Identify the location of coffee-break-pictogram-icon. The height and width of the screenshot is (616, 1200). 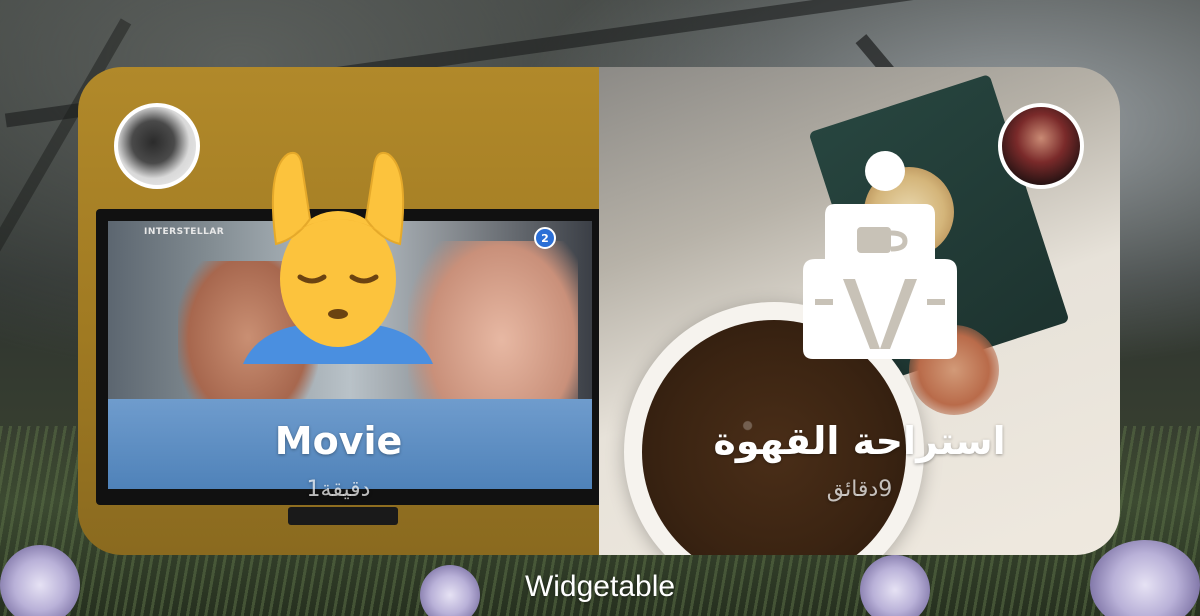
(880, 255).